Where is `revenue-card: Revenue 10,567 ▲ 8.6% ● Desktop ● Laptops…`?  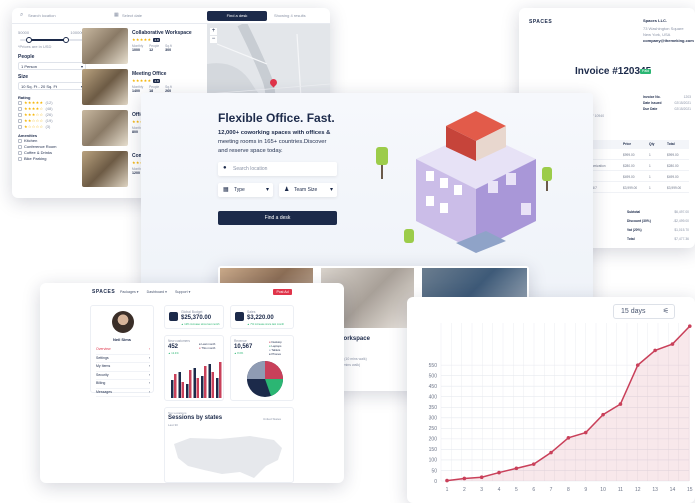
revenue-card: Revenue 10,567 ▲ 8.6% ● Desktop ● Laptops… is located at coordinates (262, 368).